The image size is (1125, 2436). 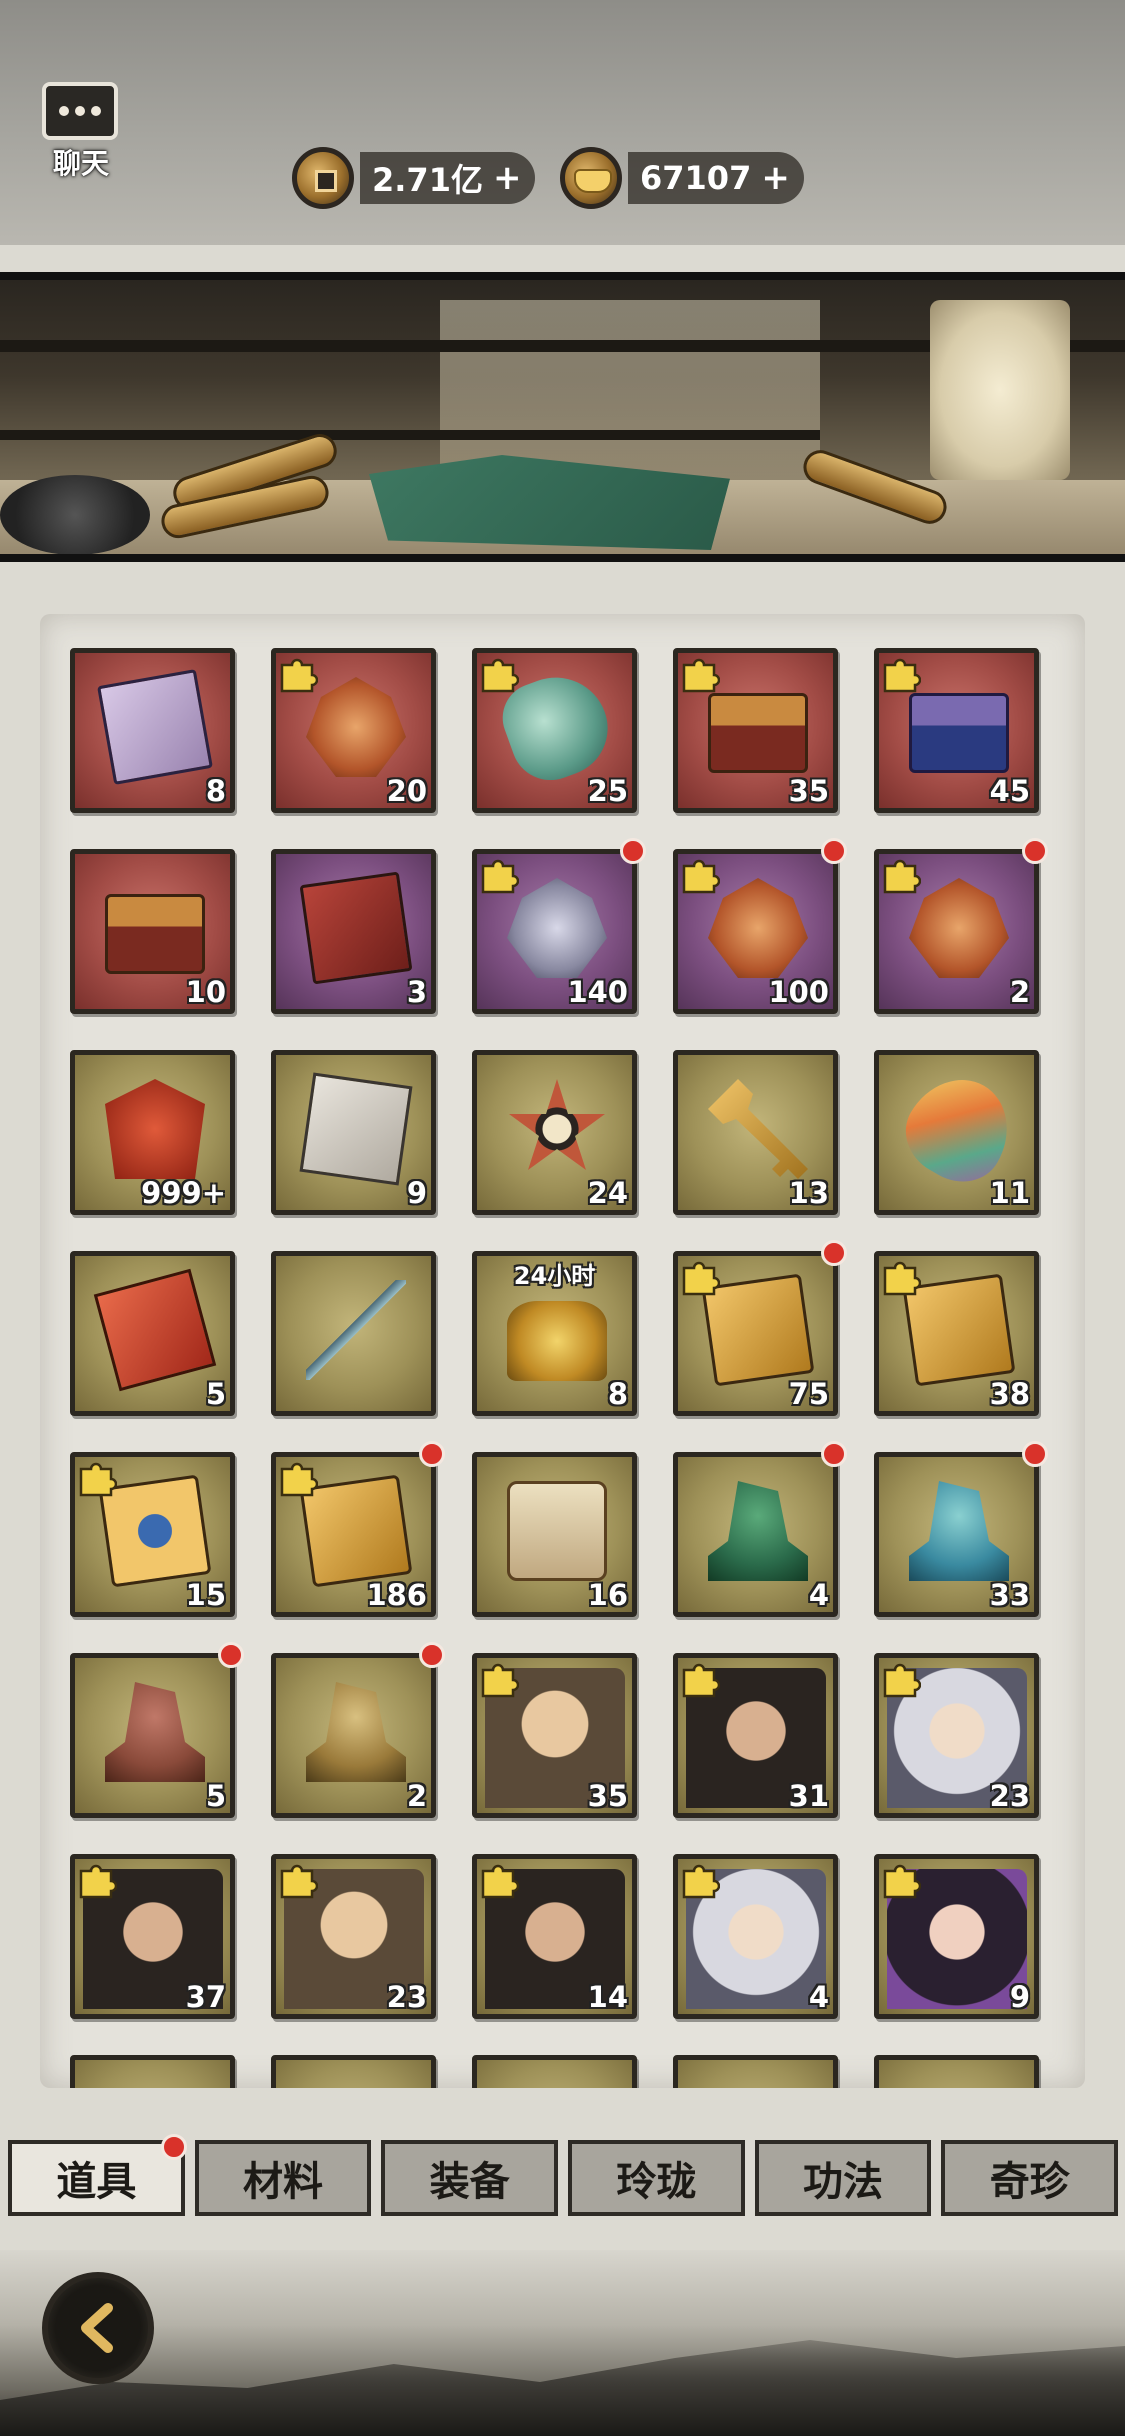 What do you see at coordinates (1009, 1193) in the screenshot?
I see `item-count: 11` at bounding box center [1009, 1193].